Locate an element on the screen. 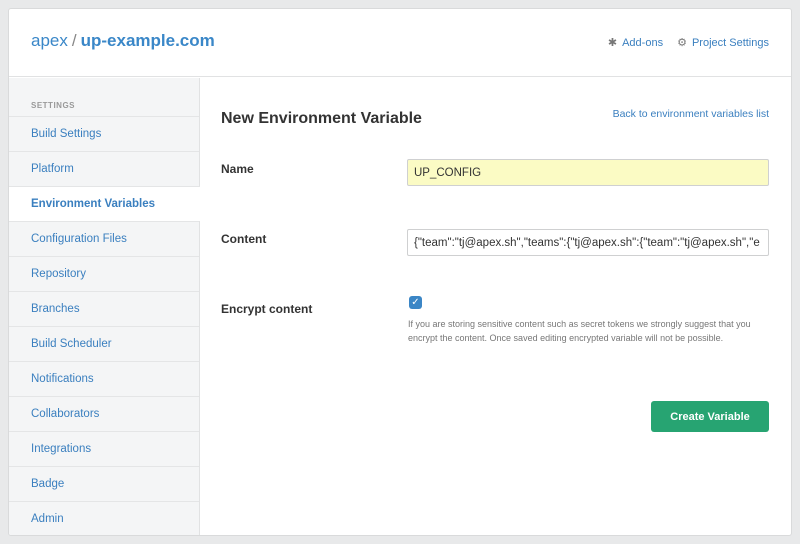  sidebar-item-build-settings: Build Settings is located at coordinates (104, 133).